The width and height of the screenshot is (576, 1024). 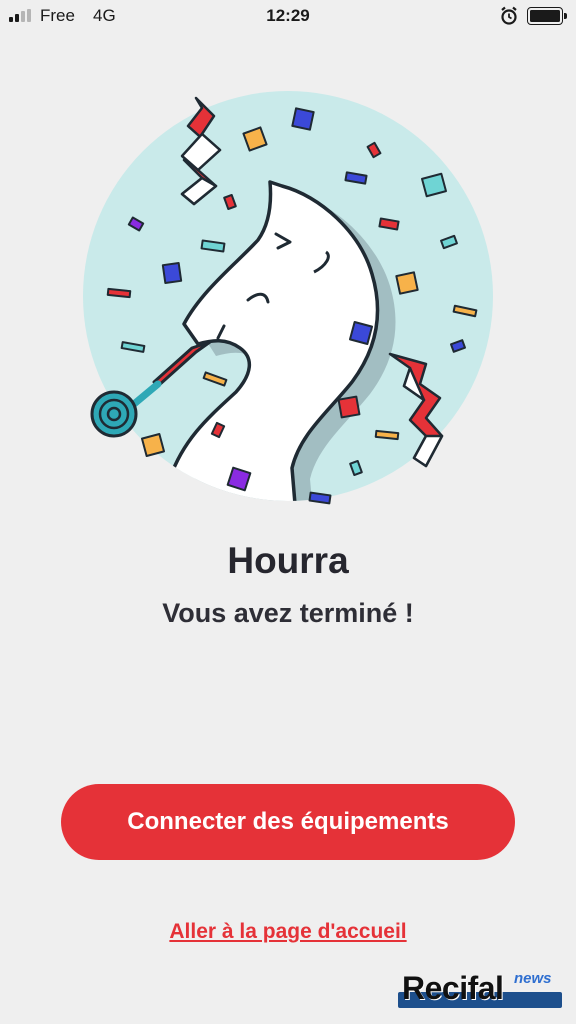 I want to click on go-home-link: Aller à la page d'accueil, so click(x=288, y=932).